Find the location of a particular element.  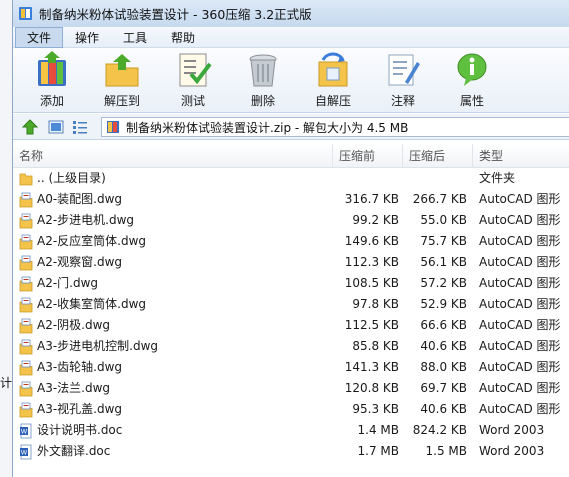

address-field: 制备纳米粉体试验装置设计.zip - 解包大小为 4.5 MB is located at coordinates (335, 127).